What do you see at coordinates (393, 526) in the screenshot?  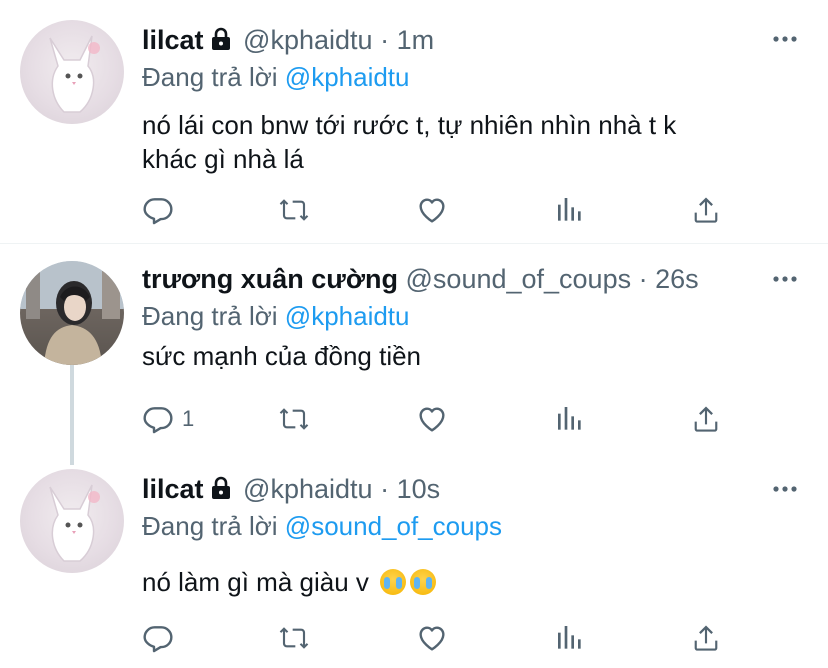 I see `mention-link: @sound_of_coups` at bounding box center [393, 526].